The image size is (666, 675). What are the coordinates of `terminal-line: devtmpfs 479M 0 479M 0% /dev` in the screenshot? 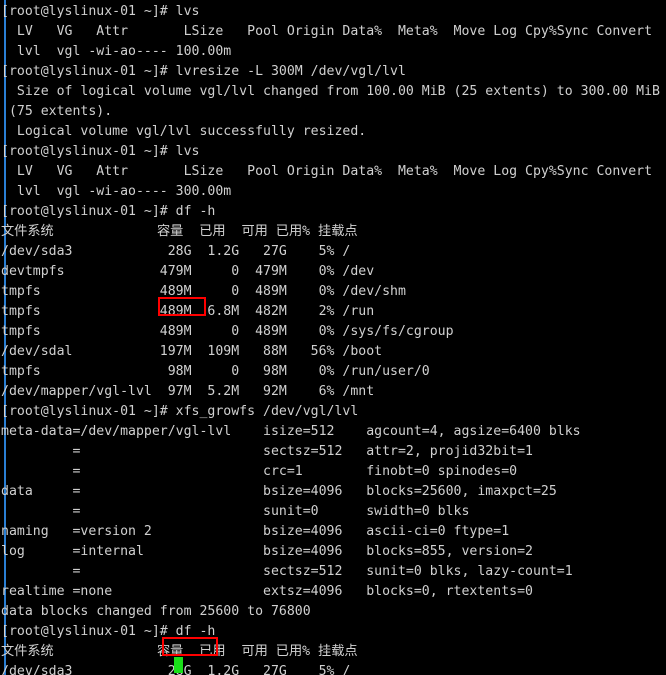 It's located at (188, 271).